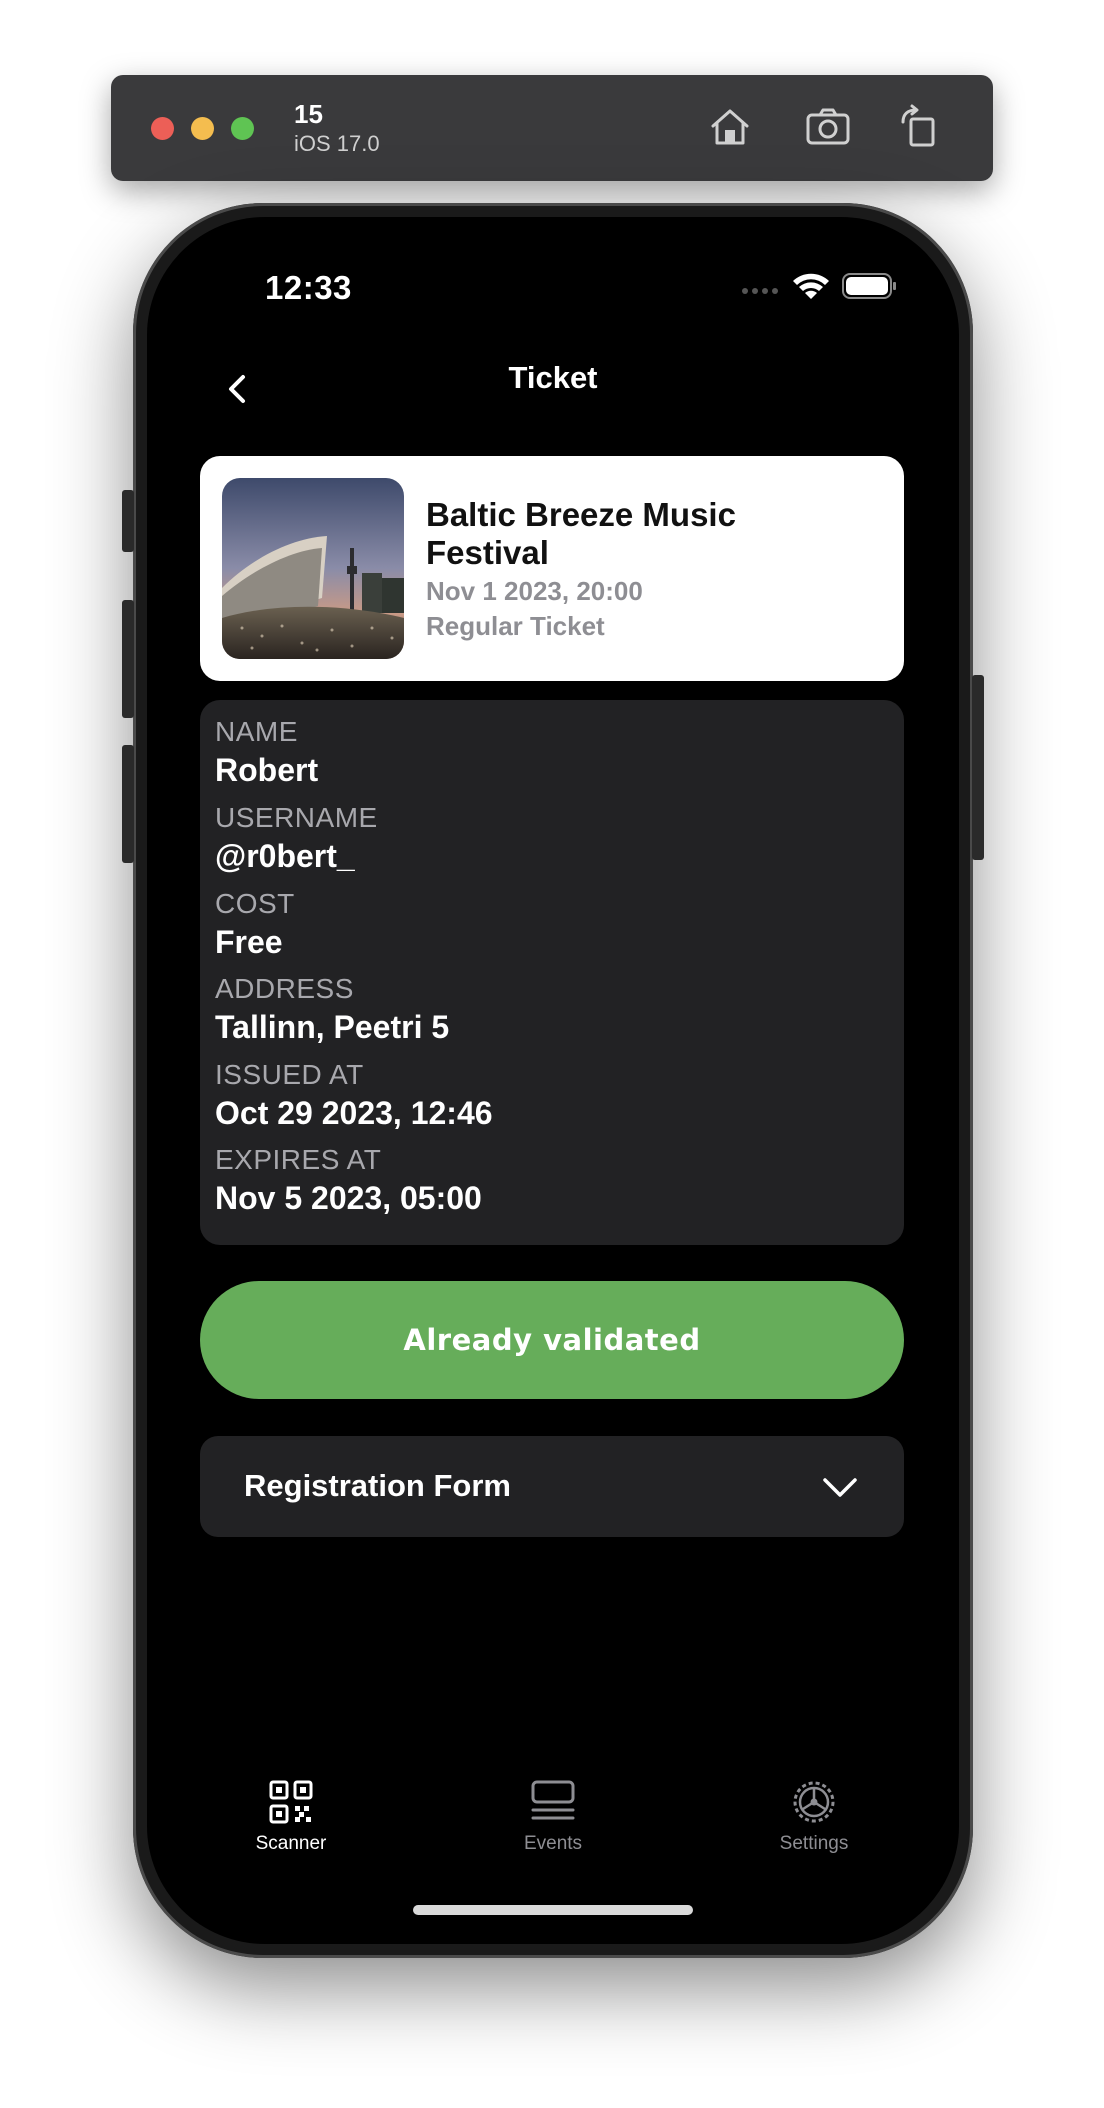  Describe the element at coordinates (581, 533) in the screenshot. I see `event-name: Baltic Breeze Music Festival` at that location.